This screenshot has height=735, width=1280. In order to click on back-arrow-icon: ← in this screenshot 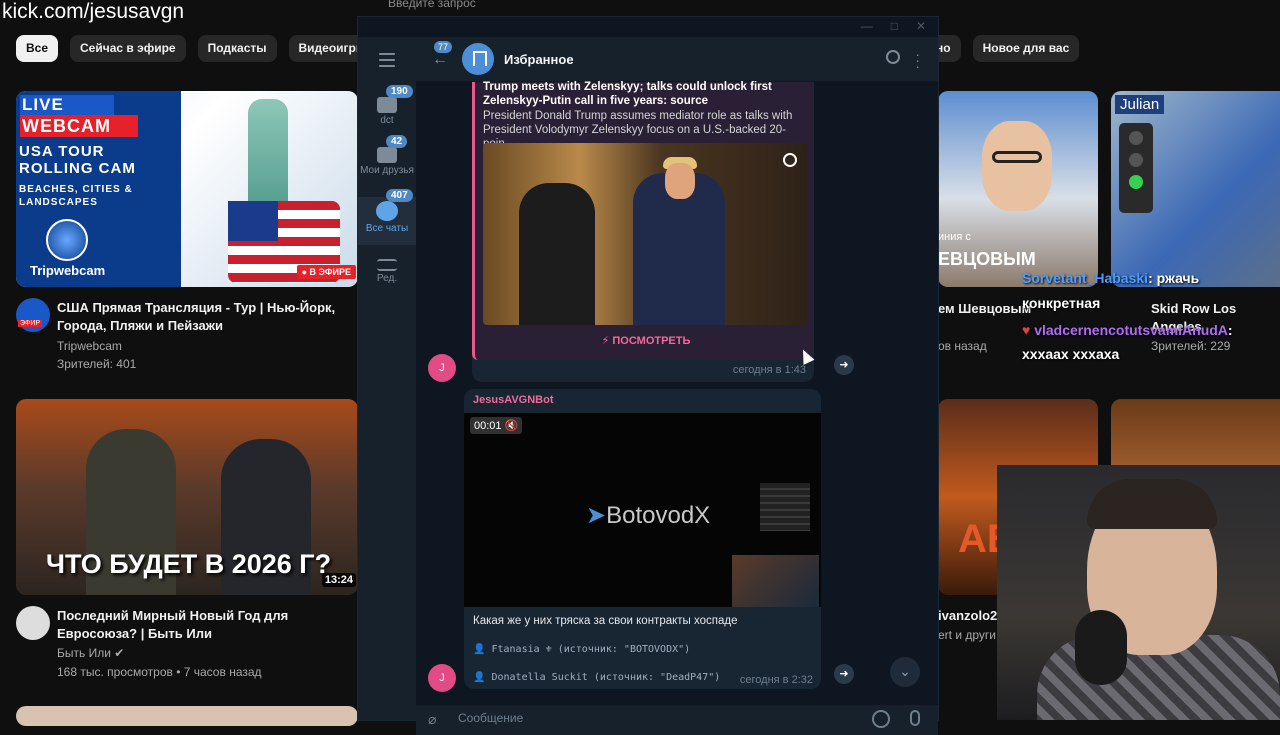, I will do `click(440, 60)`.